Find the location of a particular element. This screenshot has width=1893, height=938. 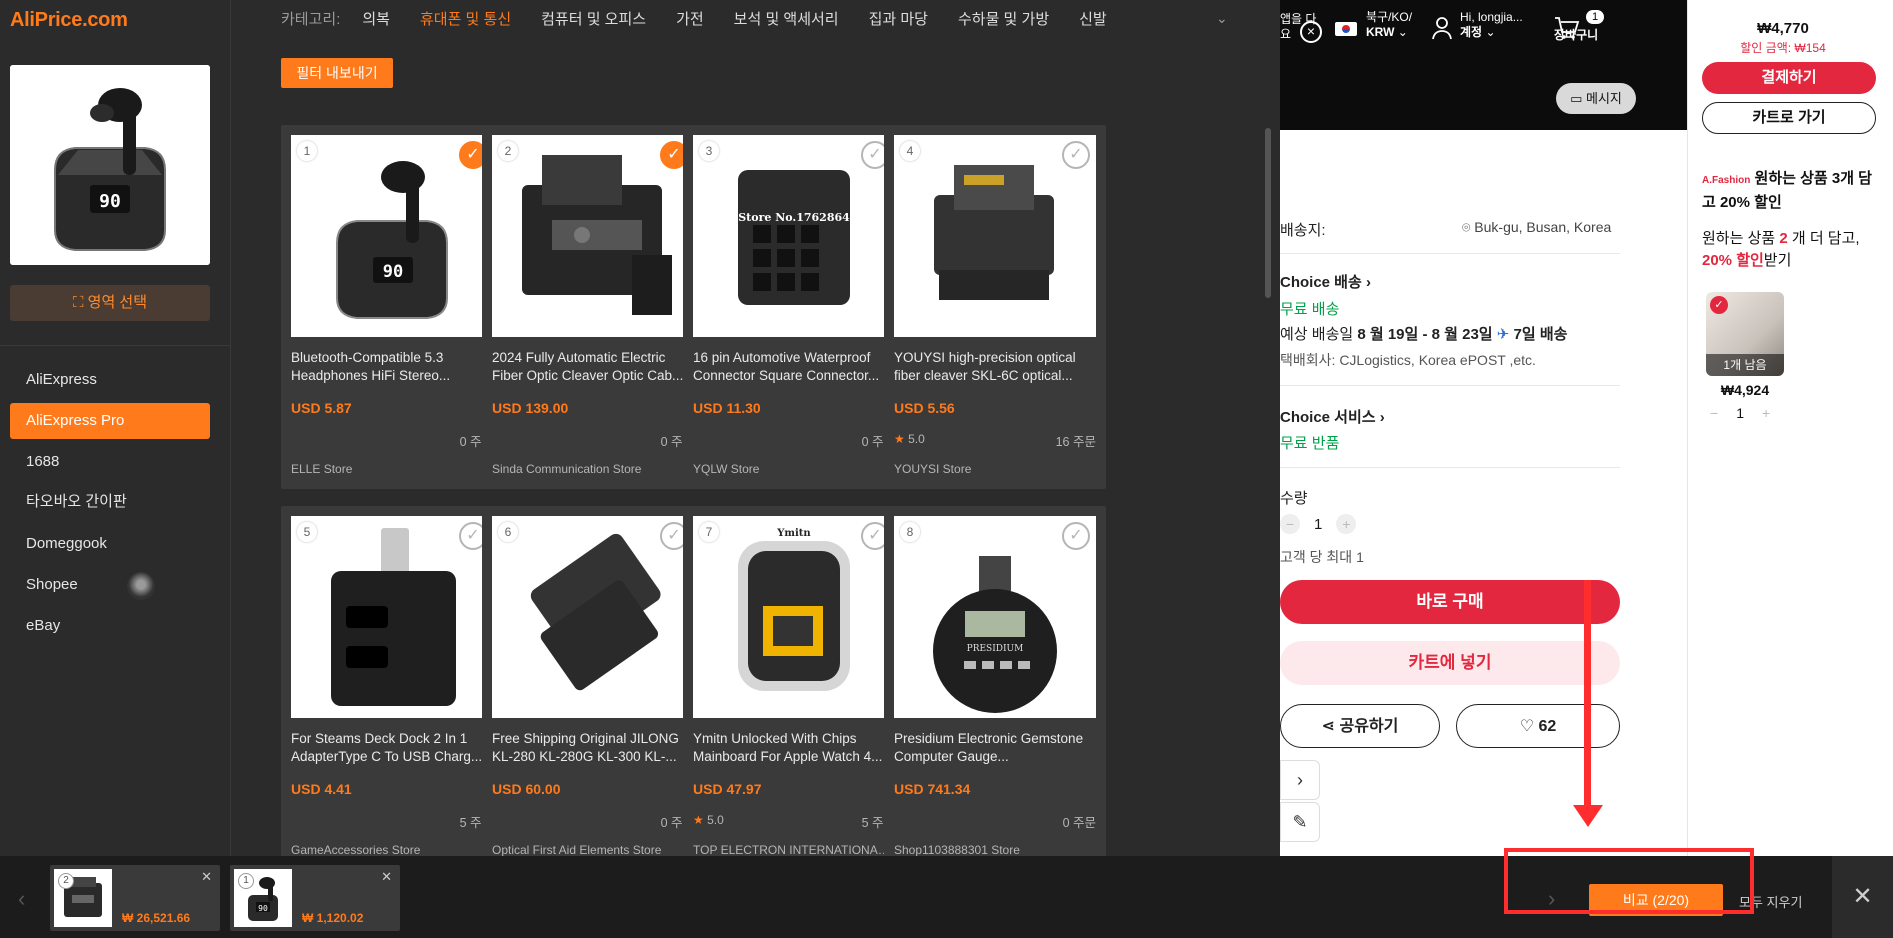

product-store: TOP ELECTRON INTERNATIONAL CO., LTD is located at coordinates (793, 850).